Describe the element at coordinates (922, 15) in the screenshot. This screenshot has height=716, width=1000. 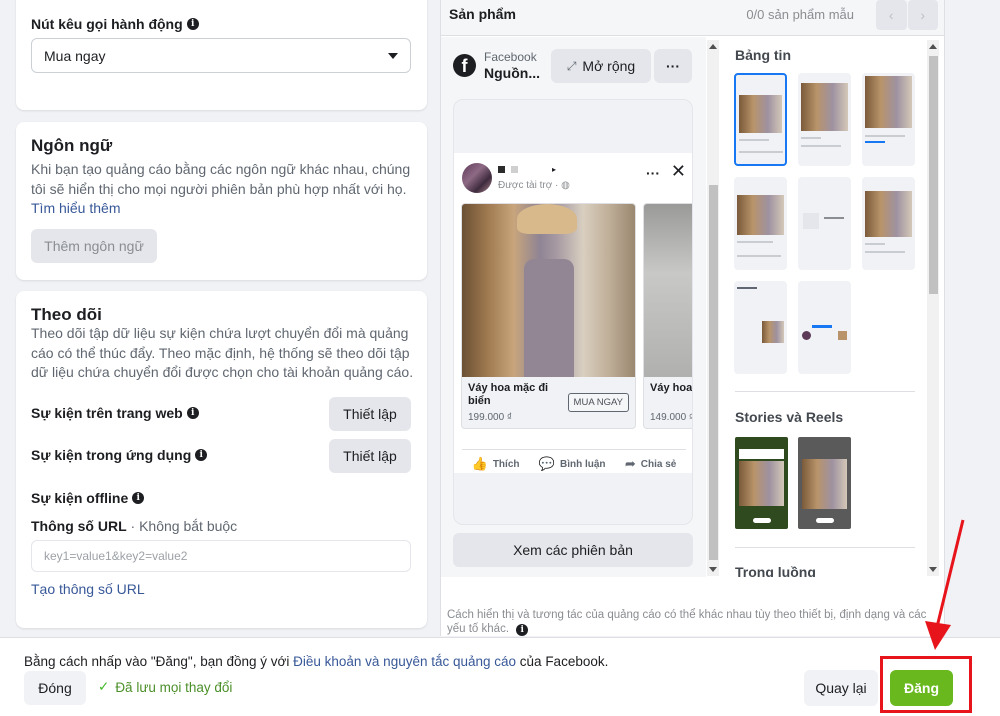
I see `next-product-button: ›` at that location.